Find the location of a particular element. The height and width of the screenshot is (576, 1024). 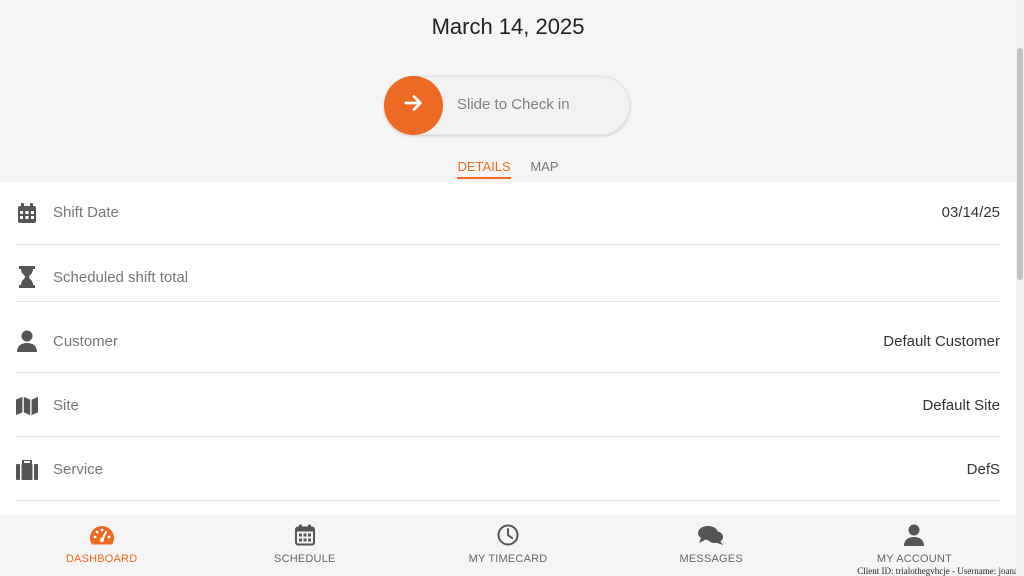

slider-label: Slide to Check in is located at coordinates (513, 104).